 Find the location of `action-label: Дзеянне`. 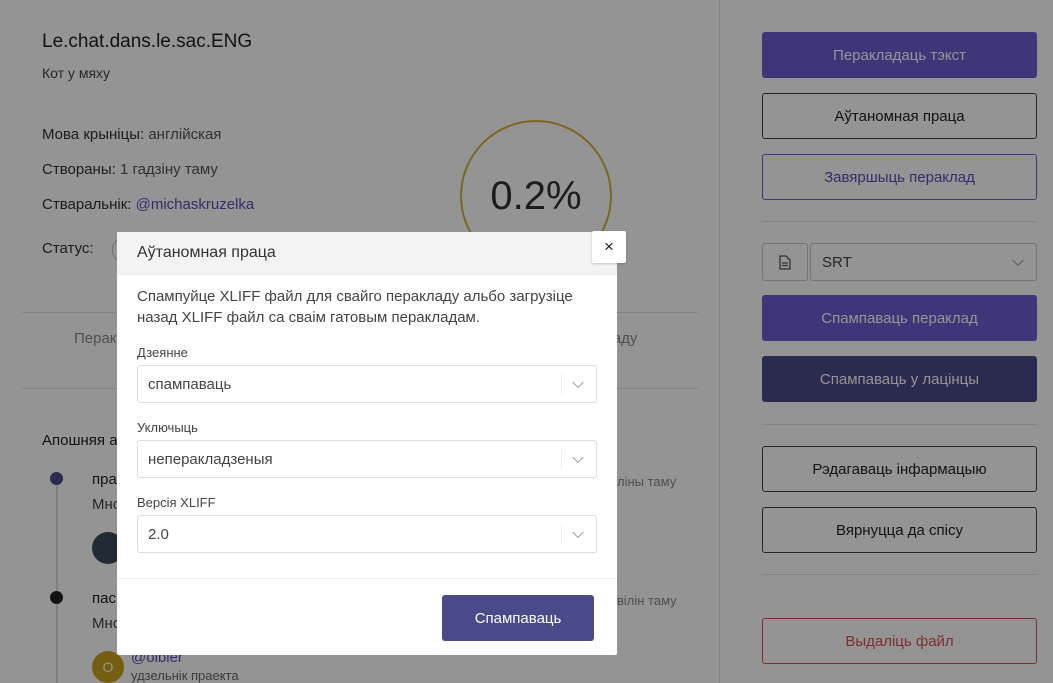

action-label: Дзеянне is located at coordinates (162, 352).